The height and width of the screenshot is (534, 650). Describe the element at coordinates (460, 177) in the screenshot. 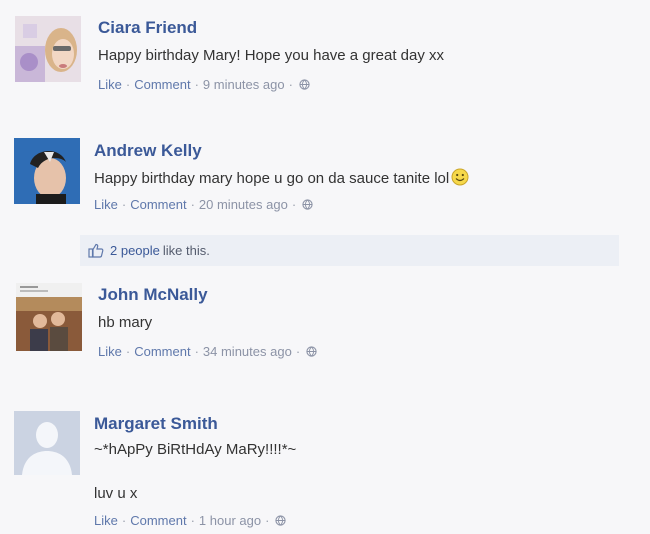

I see `smiley-emoticon-icon` at that location.